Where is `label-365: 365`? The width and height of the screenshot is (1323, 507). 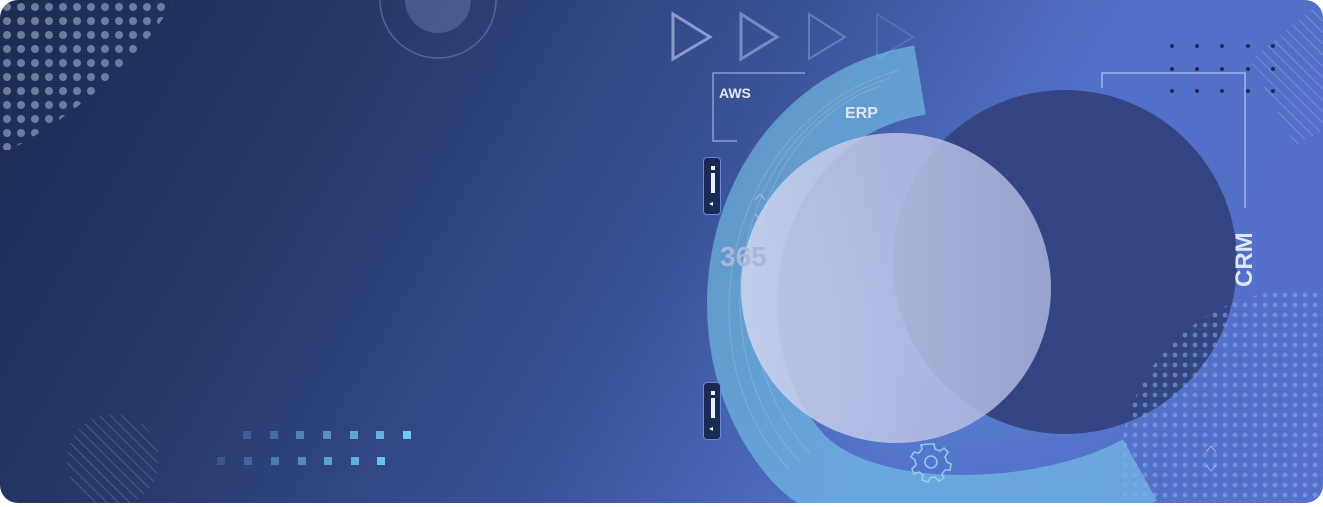 label-365: 365 is located at coordinates (743, 256).